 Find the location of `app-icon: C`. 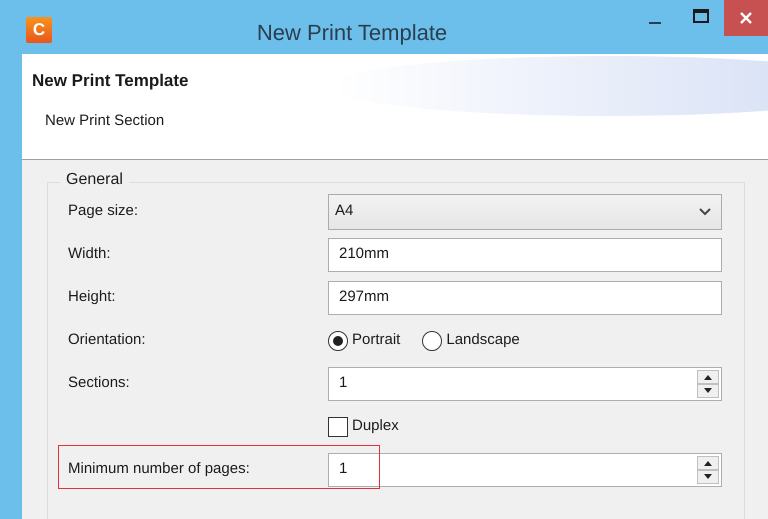

app-icon: C is located at coordinates (39, 30).